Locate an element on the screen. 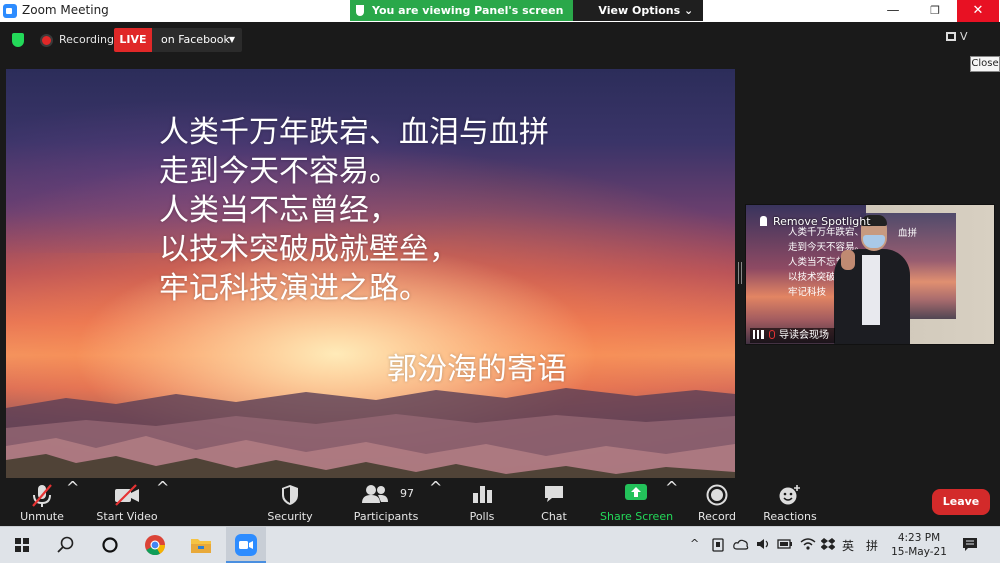 This screenshot has height=563, width=1000. pin-icon is located at coordinates (763, 221).